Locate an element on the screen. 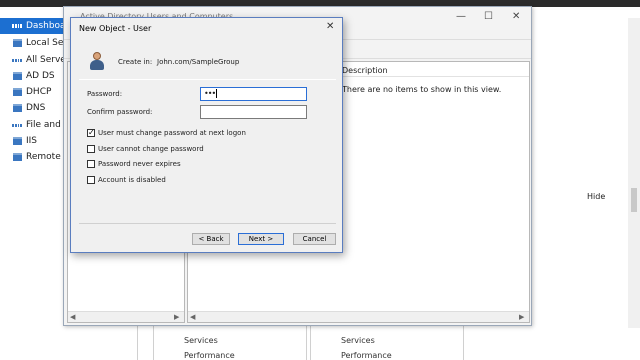 Image resolution: width=640 pixels, height=360 pixels. account-disabled-checkbox: Account is disabled is located at coordinates (126, 180).